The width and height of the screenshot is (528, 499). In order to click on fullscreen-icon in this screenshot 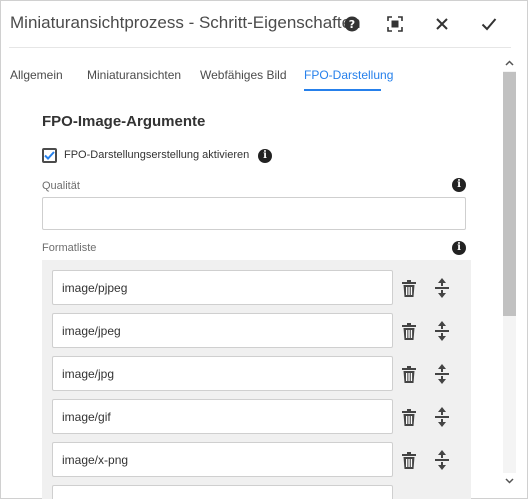, I will do `click(395, 24)`.